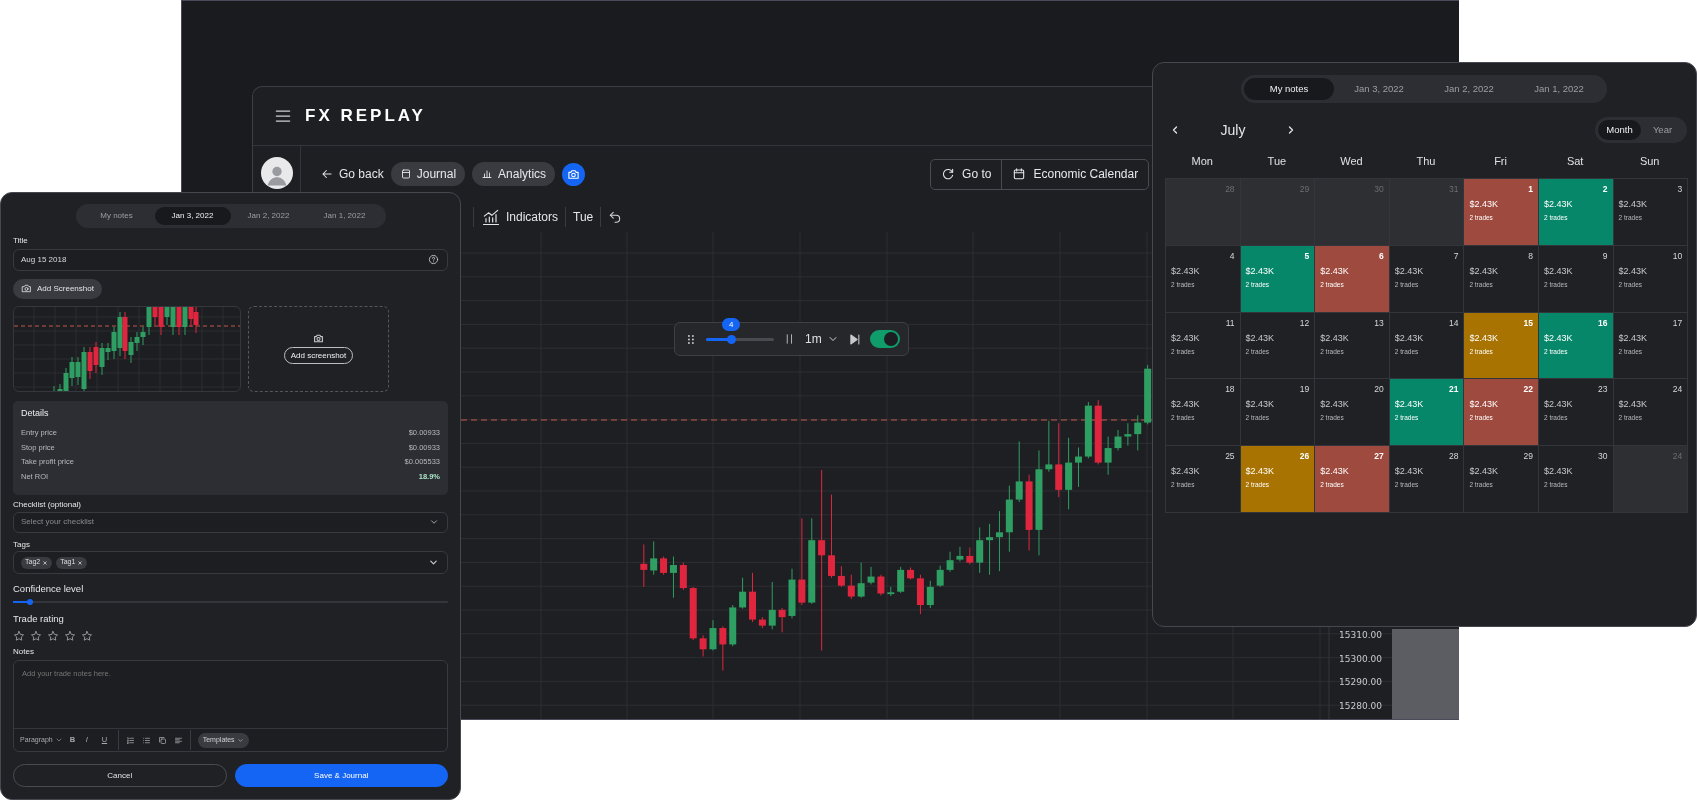  I want to click on view-option: Year, so click(1662, 130).